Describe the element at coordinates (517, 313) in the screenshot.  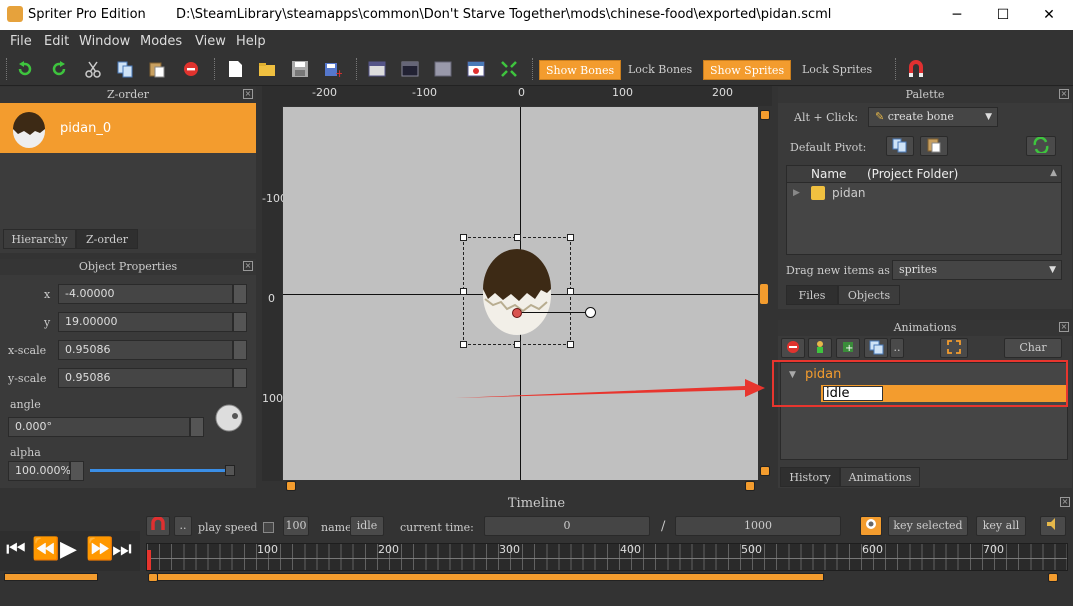
I see `pivot-point` at that location.